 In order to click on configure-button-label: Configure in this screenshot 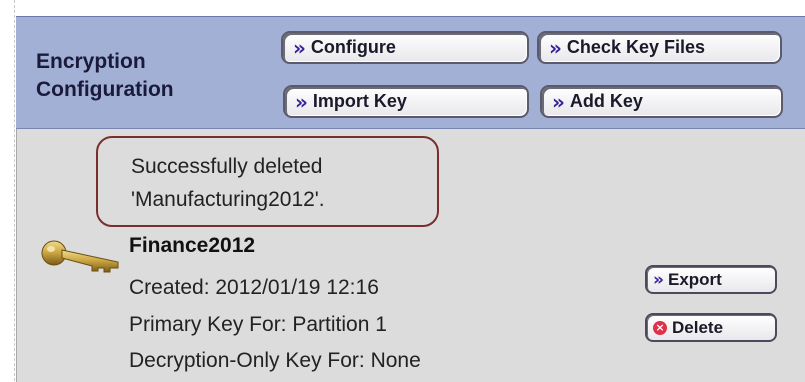, I will do `click(353, 47)`.